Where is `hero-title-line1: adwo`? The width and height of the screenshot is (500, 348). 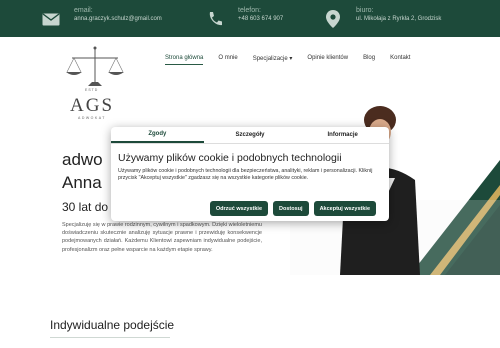
hero-title-line1: adwo is located at coordinates (82, 159).